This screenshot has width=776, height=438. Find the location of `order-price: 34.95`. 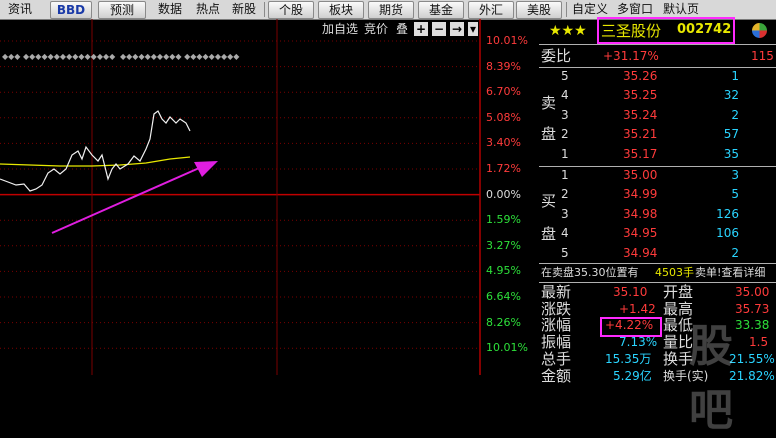

order-price: 34.95 is located at coordinates (640, 233).